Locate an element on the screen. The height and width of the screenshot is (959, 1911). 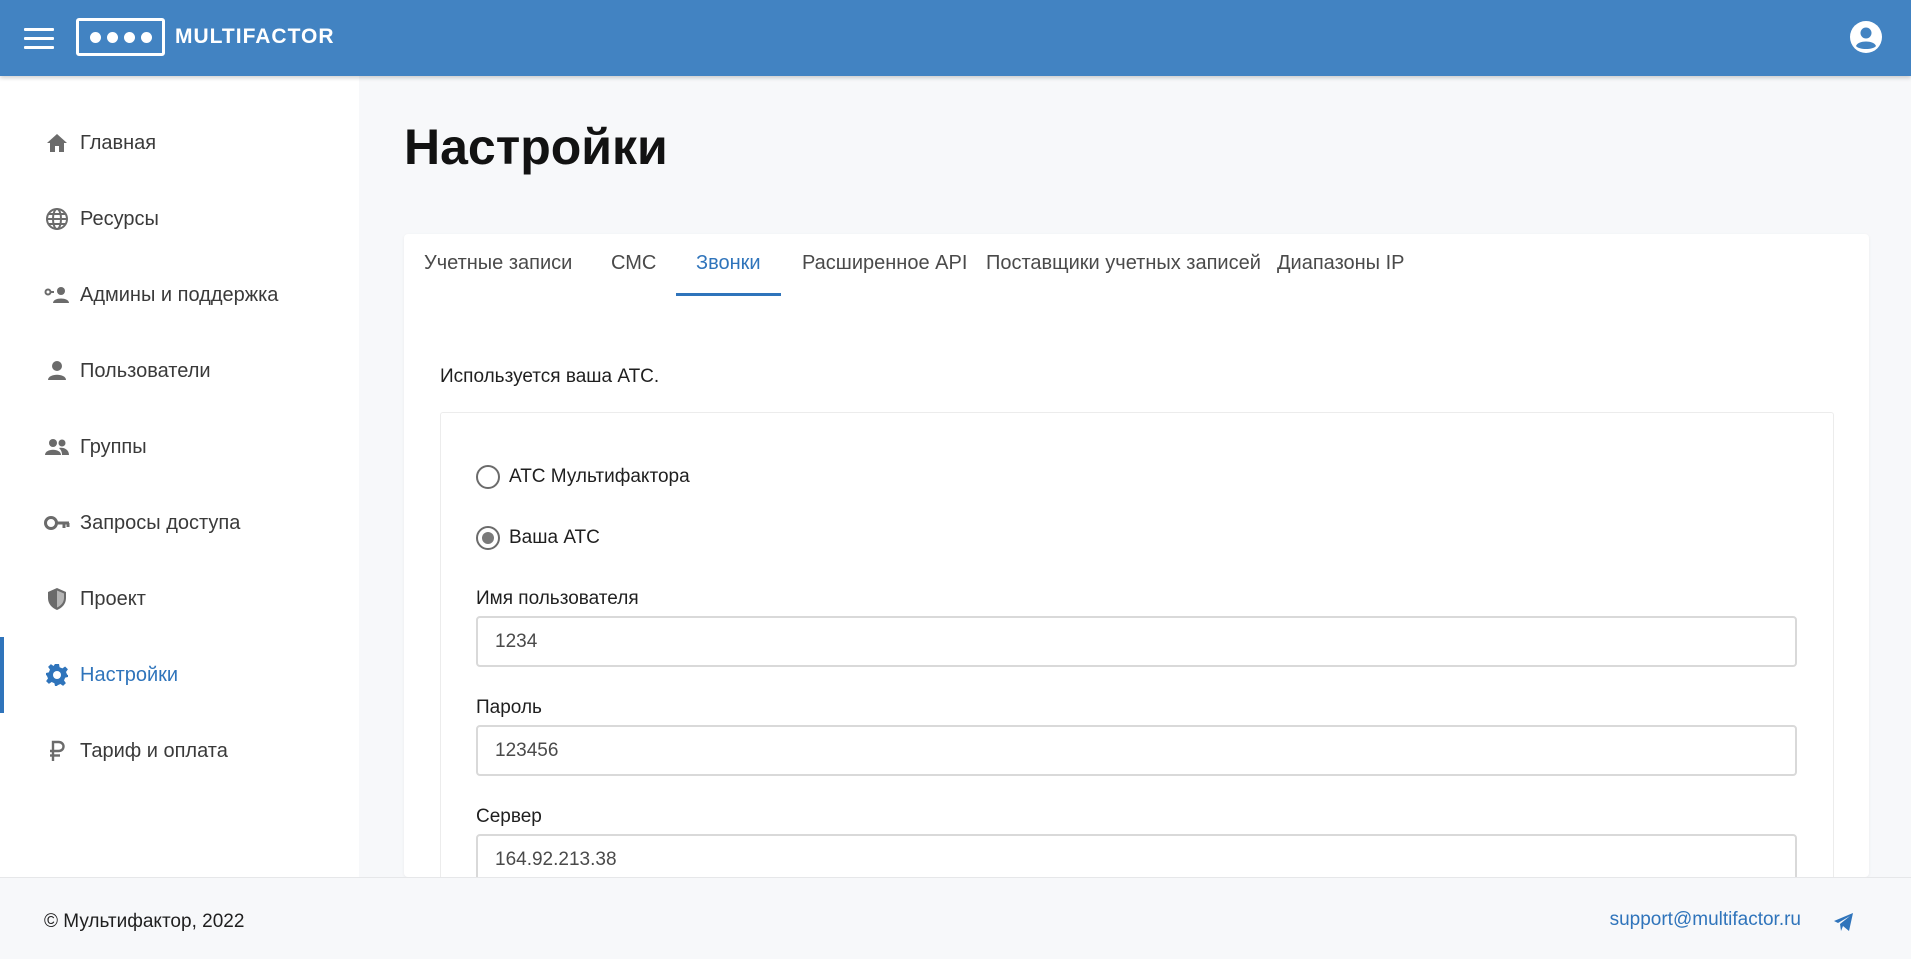
tab-ip-ranges: Диапазоны IP is located at coordinates (1341, 265).